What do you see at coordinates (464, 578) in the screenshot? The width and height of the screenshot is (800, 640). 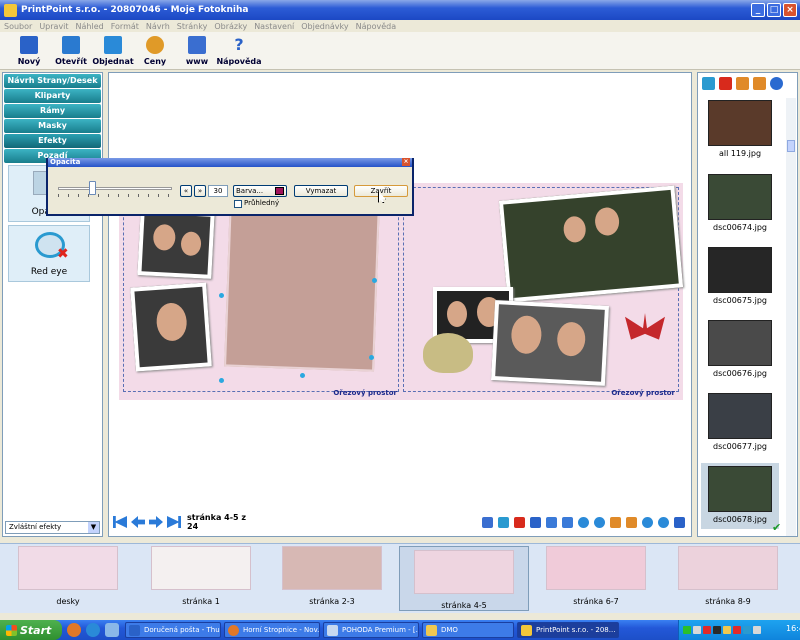 I see `strip-page-4-5-selected: stránka 4-5` at bounding box center [464, 578].